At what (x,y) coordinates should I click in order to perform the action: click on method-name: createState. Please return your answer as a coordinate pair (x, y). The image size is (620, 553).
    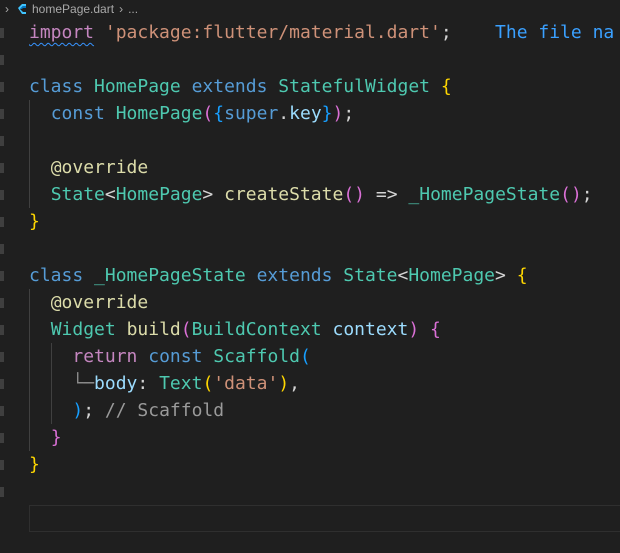
    Looking at the image, I should click on (284, 194).